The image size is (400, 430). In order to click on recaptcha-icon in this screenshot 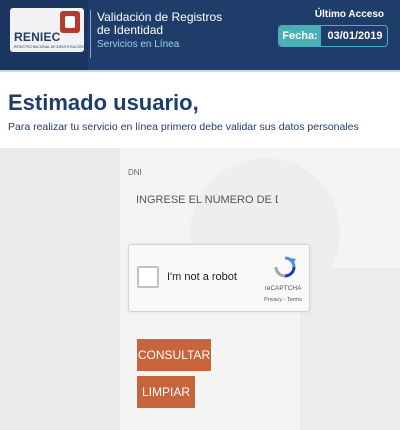, I will do `click(285, 267)`.